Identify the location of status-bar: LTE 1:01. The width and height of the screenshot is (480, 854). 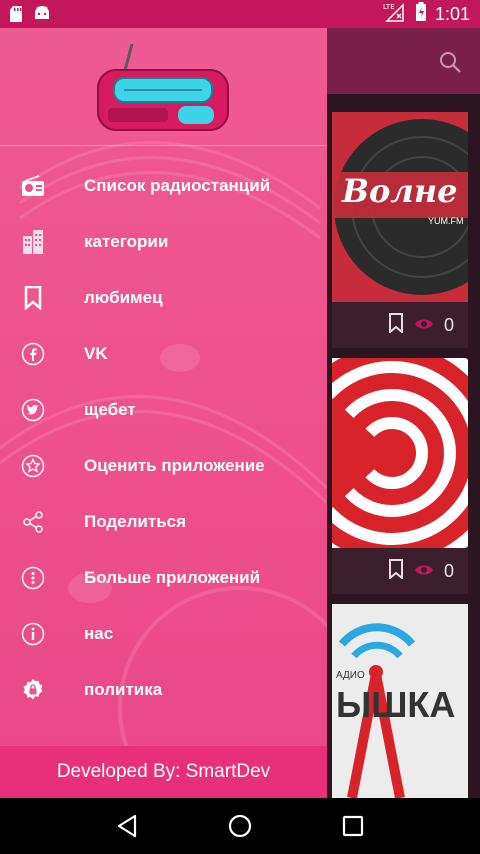
(240, 14).